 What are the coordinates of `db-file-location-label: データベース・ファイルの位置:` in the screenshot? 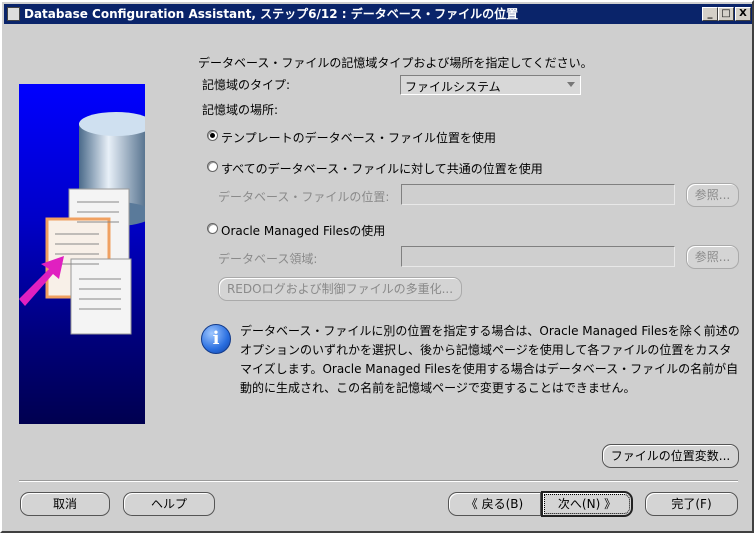 It's located at (304, 197).